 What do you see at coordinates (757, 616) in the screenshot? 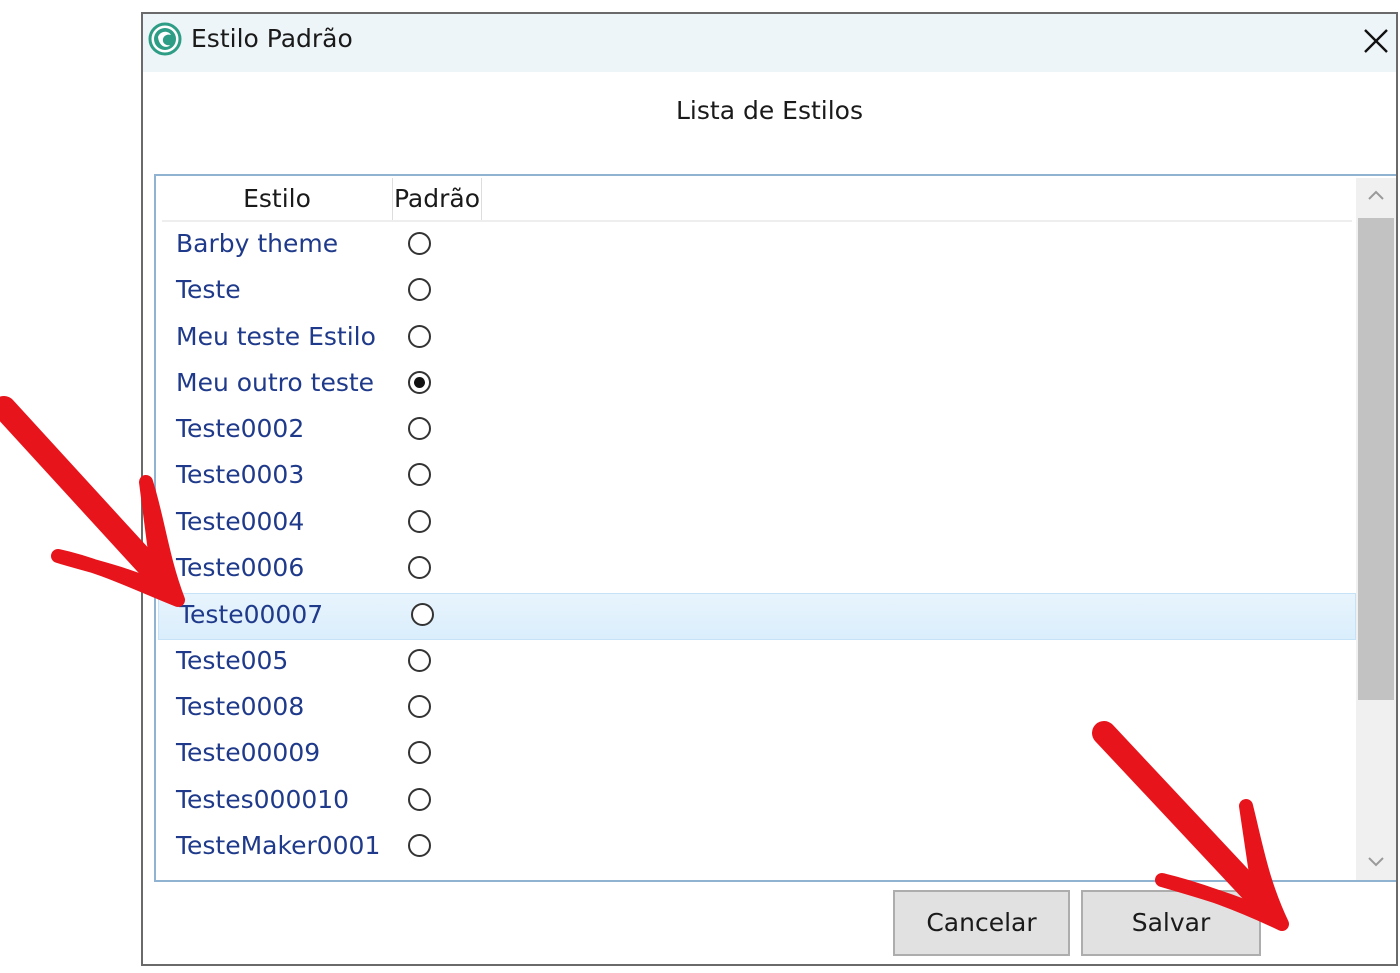
I see `list-item: Teste00007` at bounding box center [757, 616].